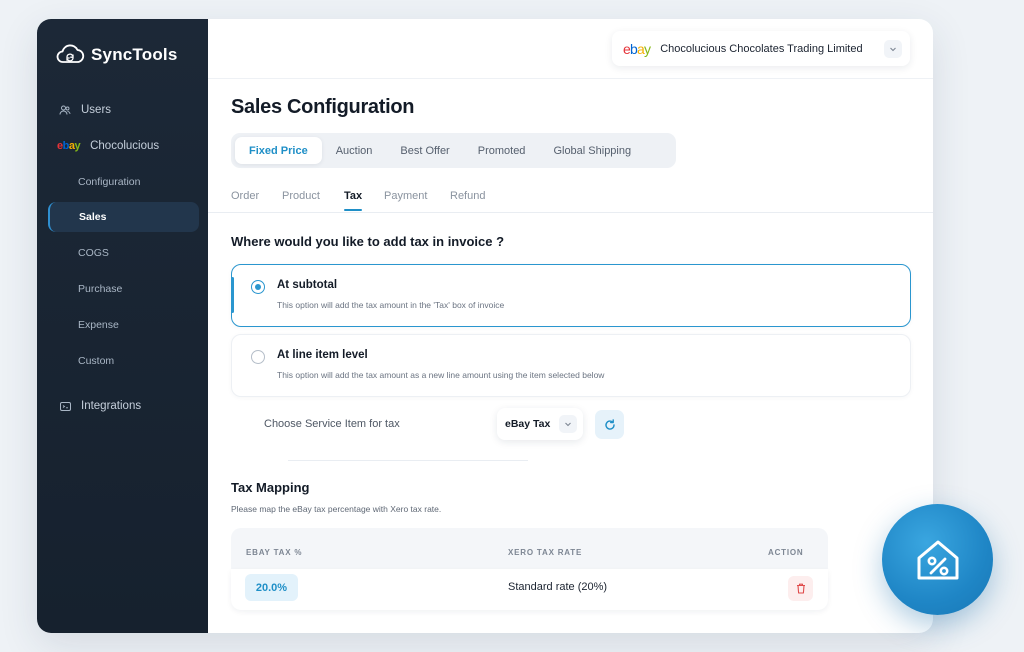 This screenshot has height=652, width=1024. What do you see at coordinates (301, 196) in the screenshot?
I see `subtab-product: Product` at bounding box center [301, 196].